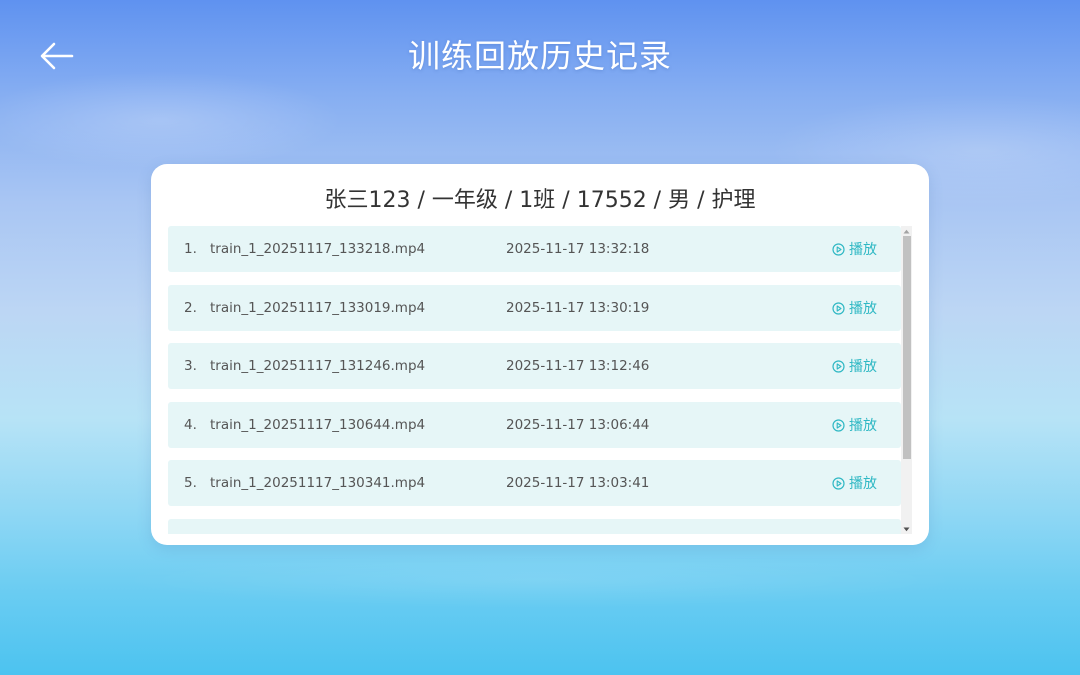  Describe the element at coordinates (578, 249) in the screenshot. I see `row-timestamp: 2025-11-17 13:32:18` at that location.